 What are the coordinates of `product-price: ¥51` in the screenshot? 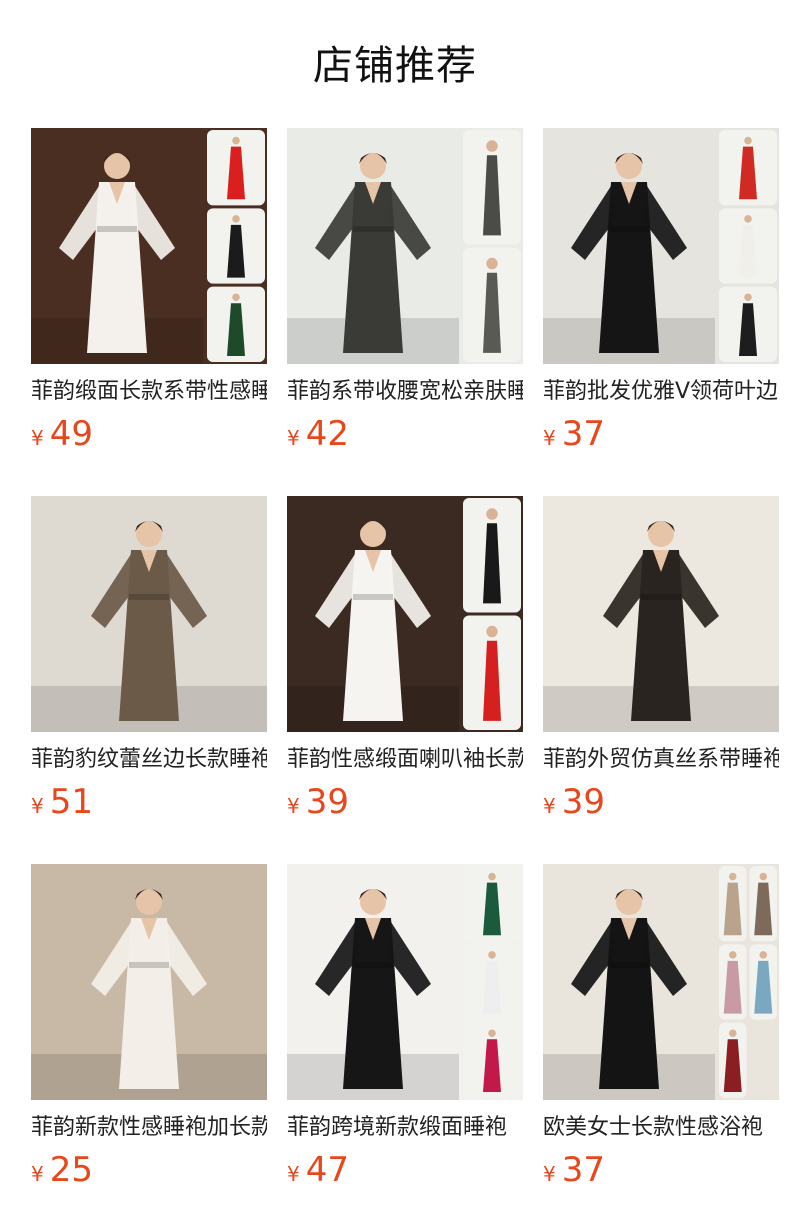 It's located at (149, 802).